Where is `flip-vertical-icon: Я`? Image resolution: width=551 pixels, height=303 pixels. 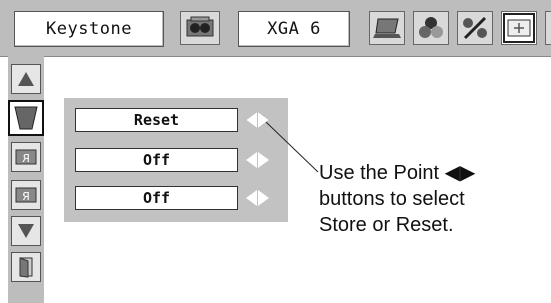 flip-vertical-icon: Я is located at coordinates (26, 195).